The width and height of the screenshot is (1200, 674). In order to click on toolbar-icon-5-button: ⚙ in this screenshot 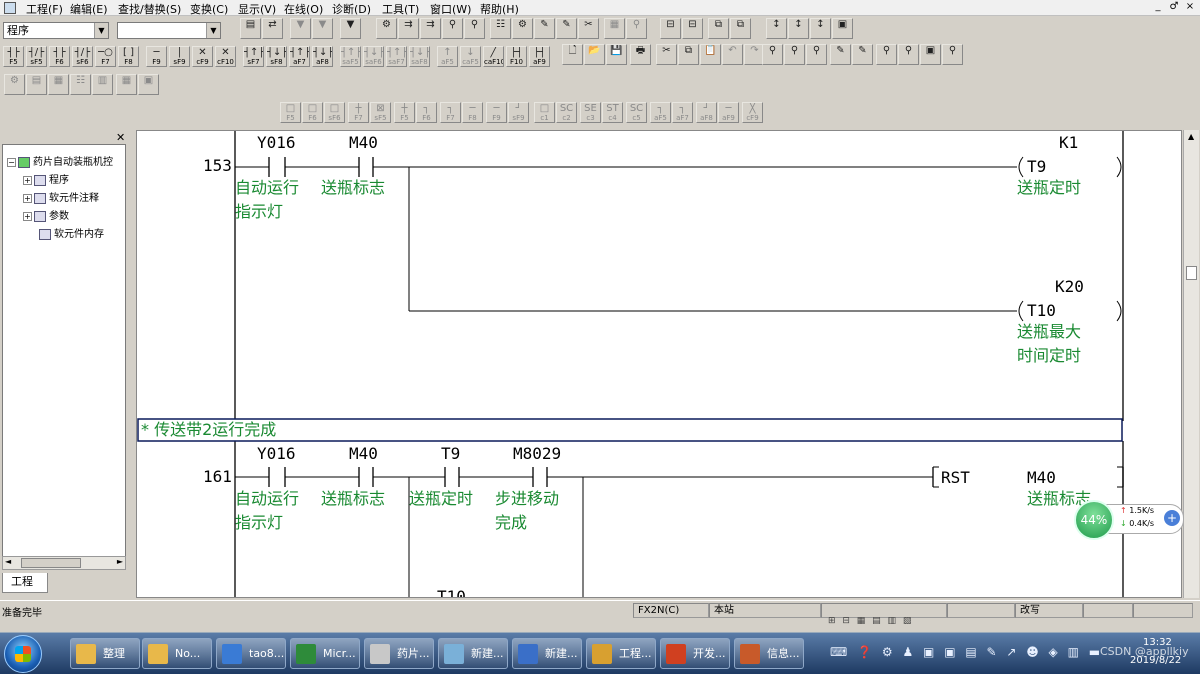, I will do `click(386, 28)`.